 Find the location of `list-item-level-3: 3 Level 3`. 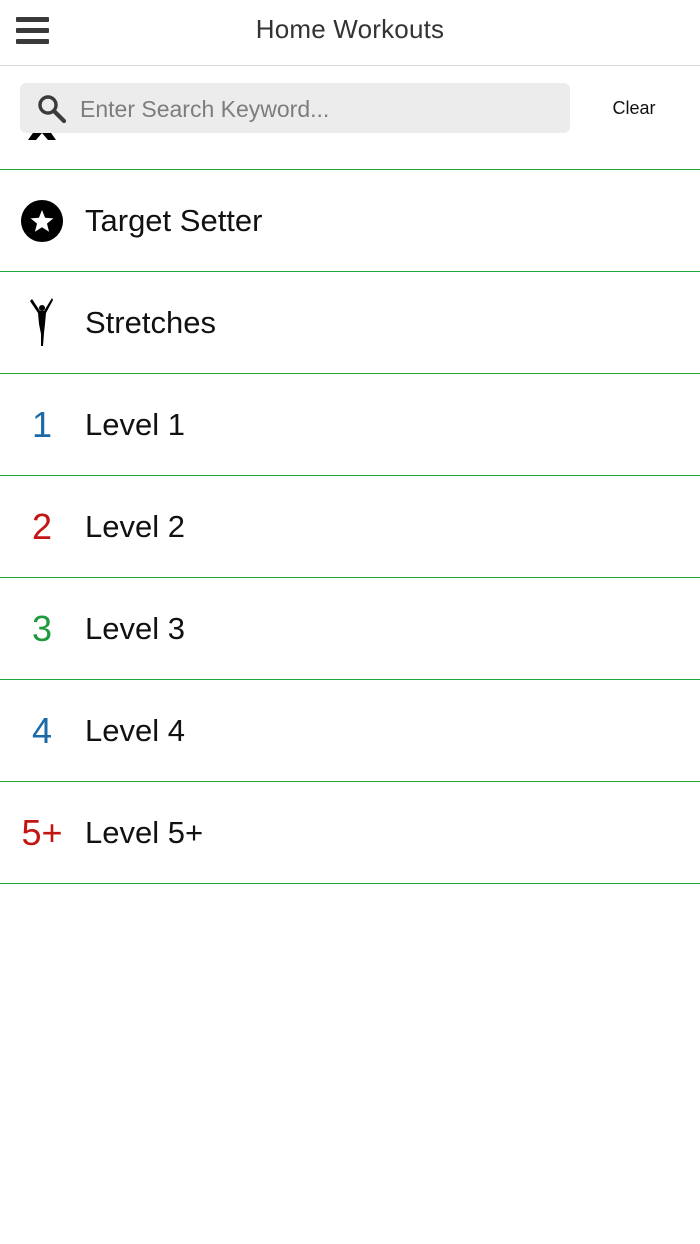

list-item-level-3: 3 Level 3 is located at coordinates (350, 629).